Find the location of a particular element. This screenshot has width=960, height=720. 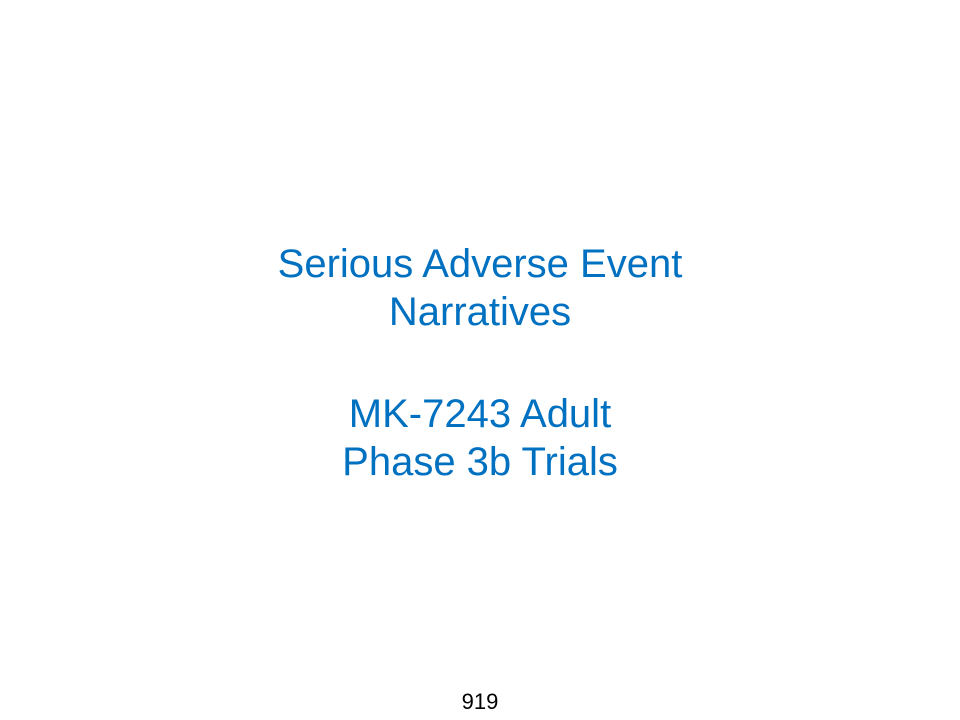

slide-title: Serious Adverse Event Narratives is located at coordinates (480, 288).